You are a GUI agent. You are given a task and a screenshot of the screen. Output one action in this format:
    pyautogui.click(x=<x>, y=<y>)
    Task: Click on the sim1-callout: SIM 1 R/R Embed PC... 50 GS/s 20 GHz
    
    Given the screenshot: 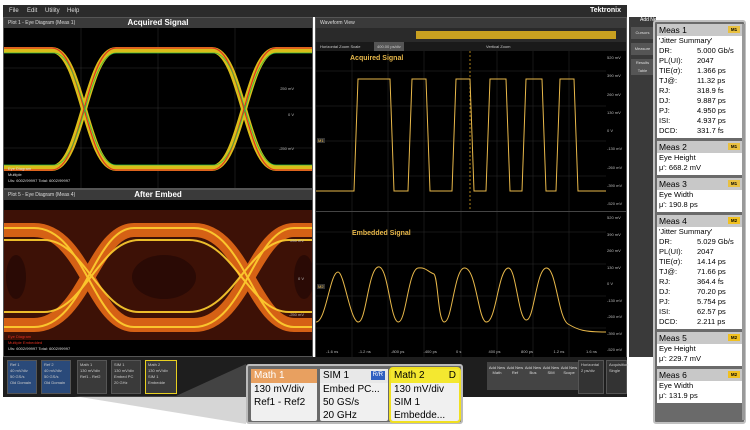 What is the action you would take?
    pyautogui.click(x=354, y=395)
    